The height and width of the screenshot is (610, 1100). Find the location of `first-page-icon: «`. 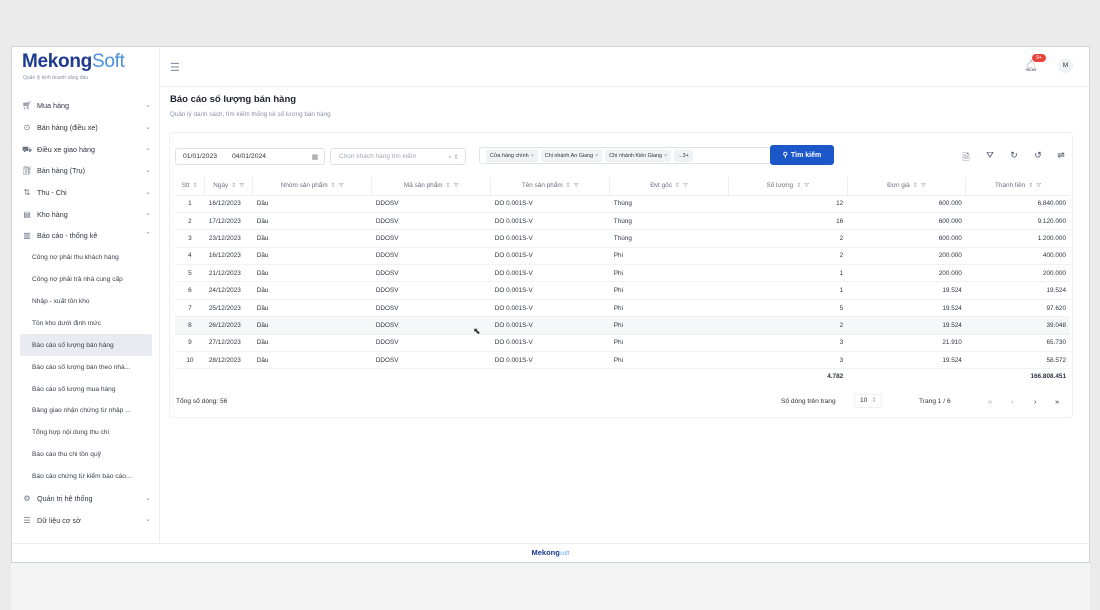

first-page-icon: « is located at coordinates (990, 401).